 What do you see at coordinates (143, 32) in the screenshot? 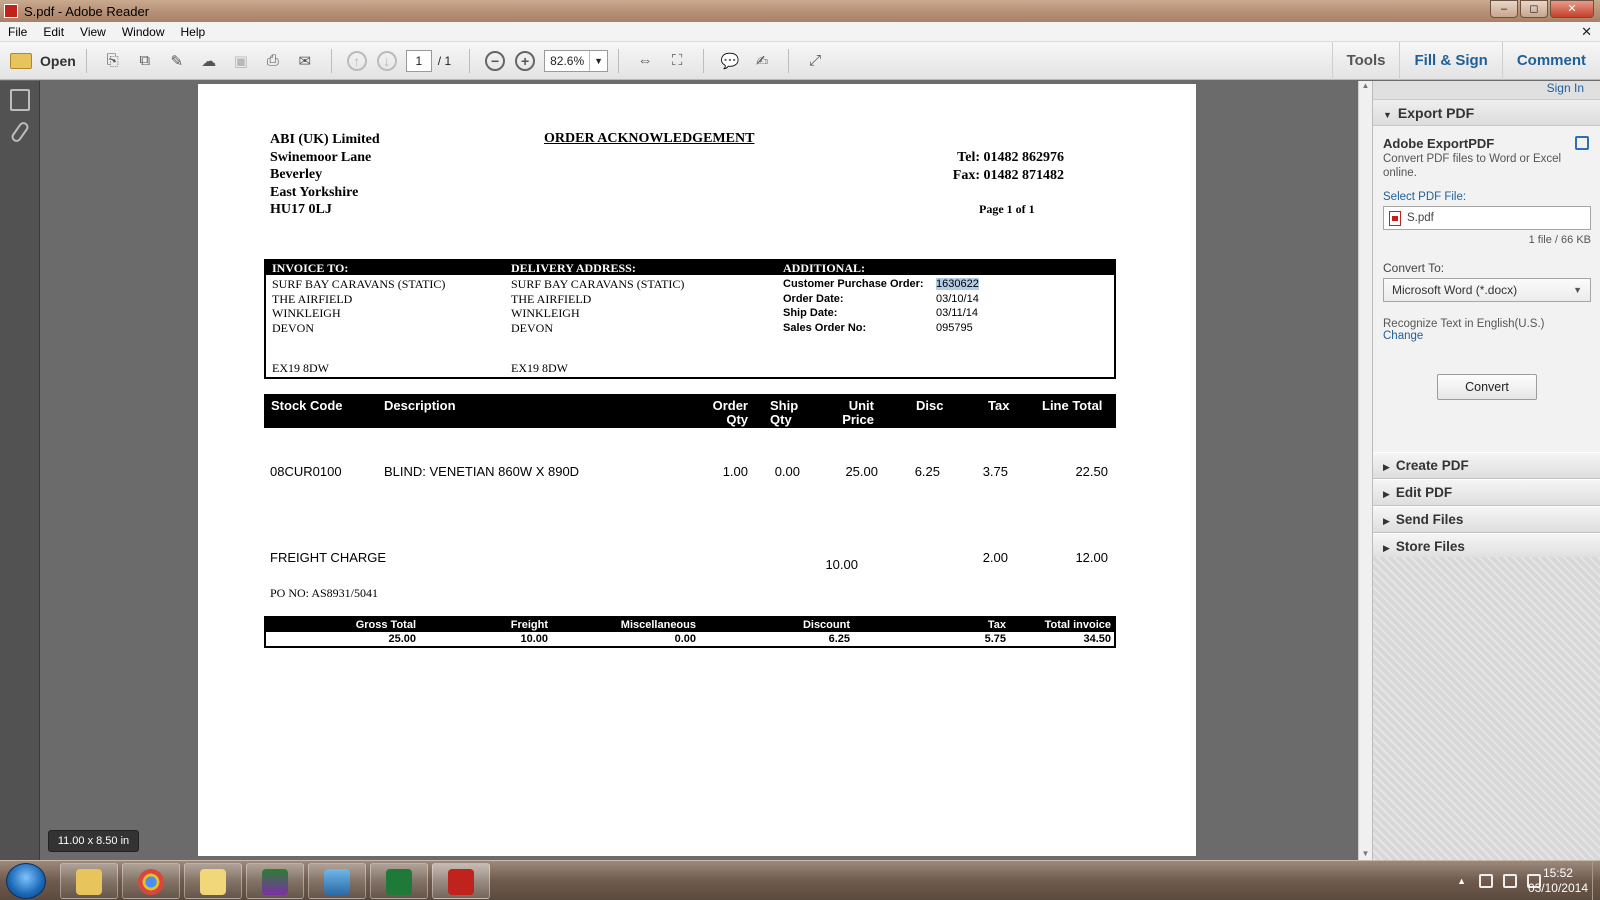
I see `menu-window: Window` at bounding box center [143, 32].